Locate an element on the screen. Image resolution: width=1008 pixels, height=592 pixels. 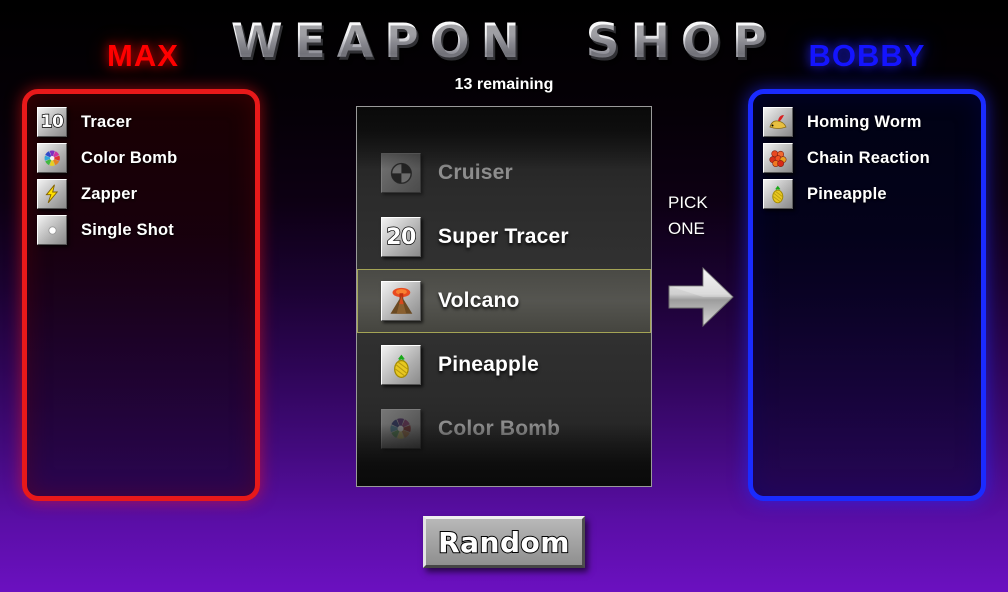
shop-row: 20 Super Tracer is located at coordinates (504, 237).